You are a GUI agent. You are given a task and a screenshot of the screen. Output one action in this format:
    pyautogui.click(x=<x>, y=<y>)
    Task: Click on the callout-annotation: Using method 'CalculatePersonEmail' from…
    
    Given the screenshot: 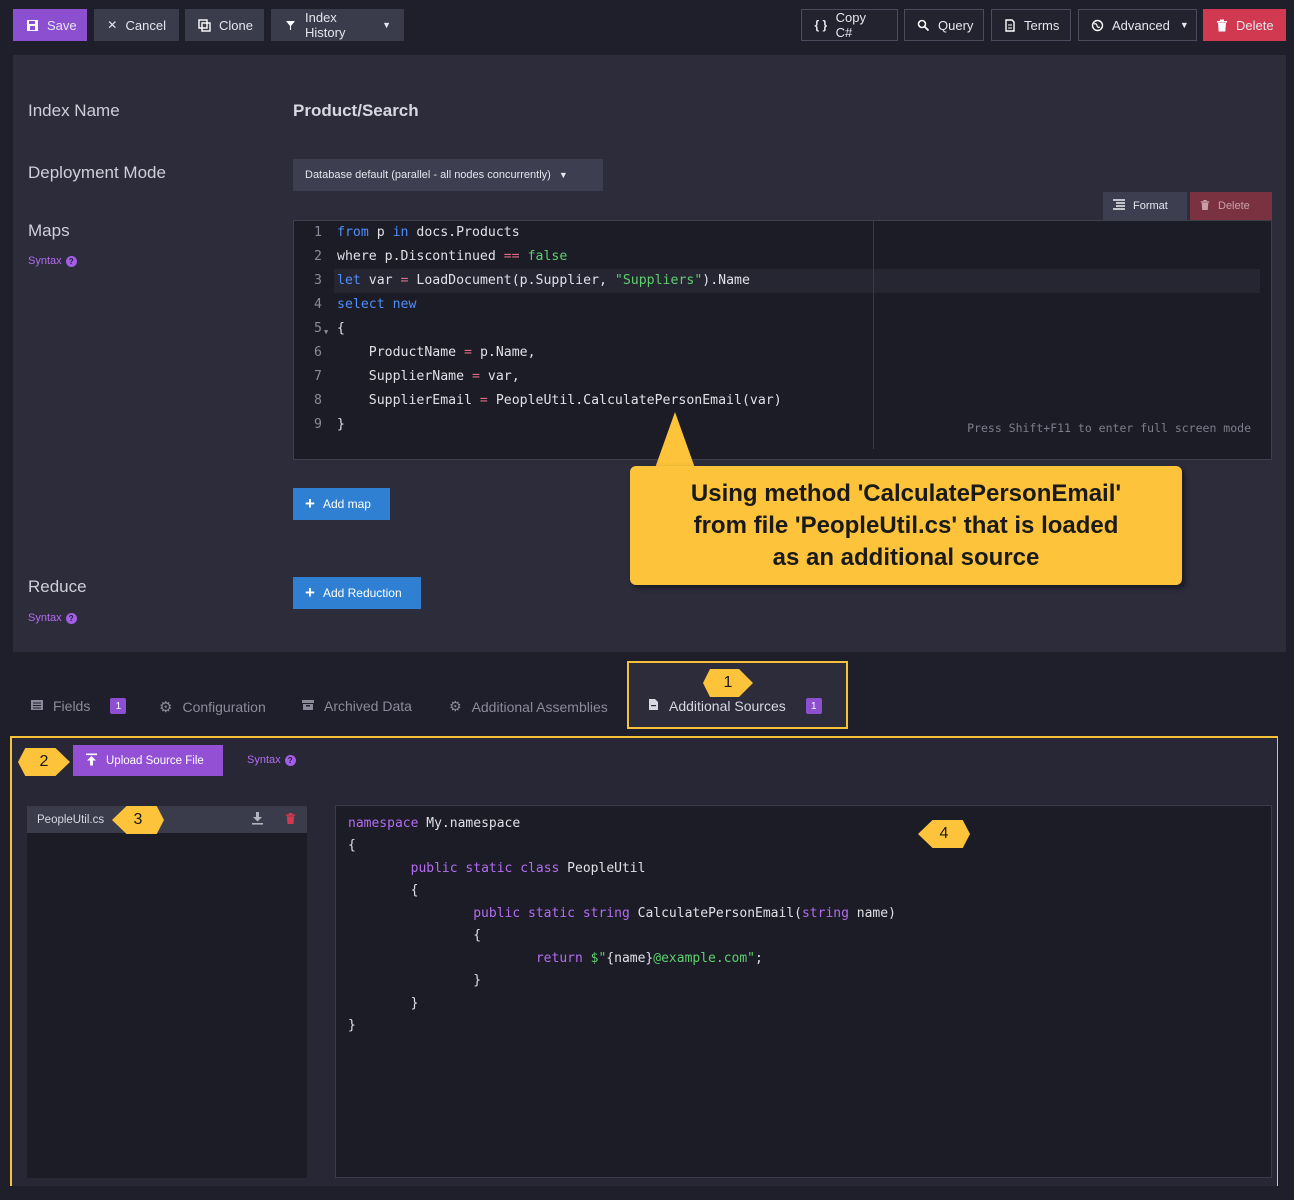 What is the action you would take?
    pyautogui.click(x=906, y=525)
    